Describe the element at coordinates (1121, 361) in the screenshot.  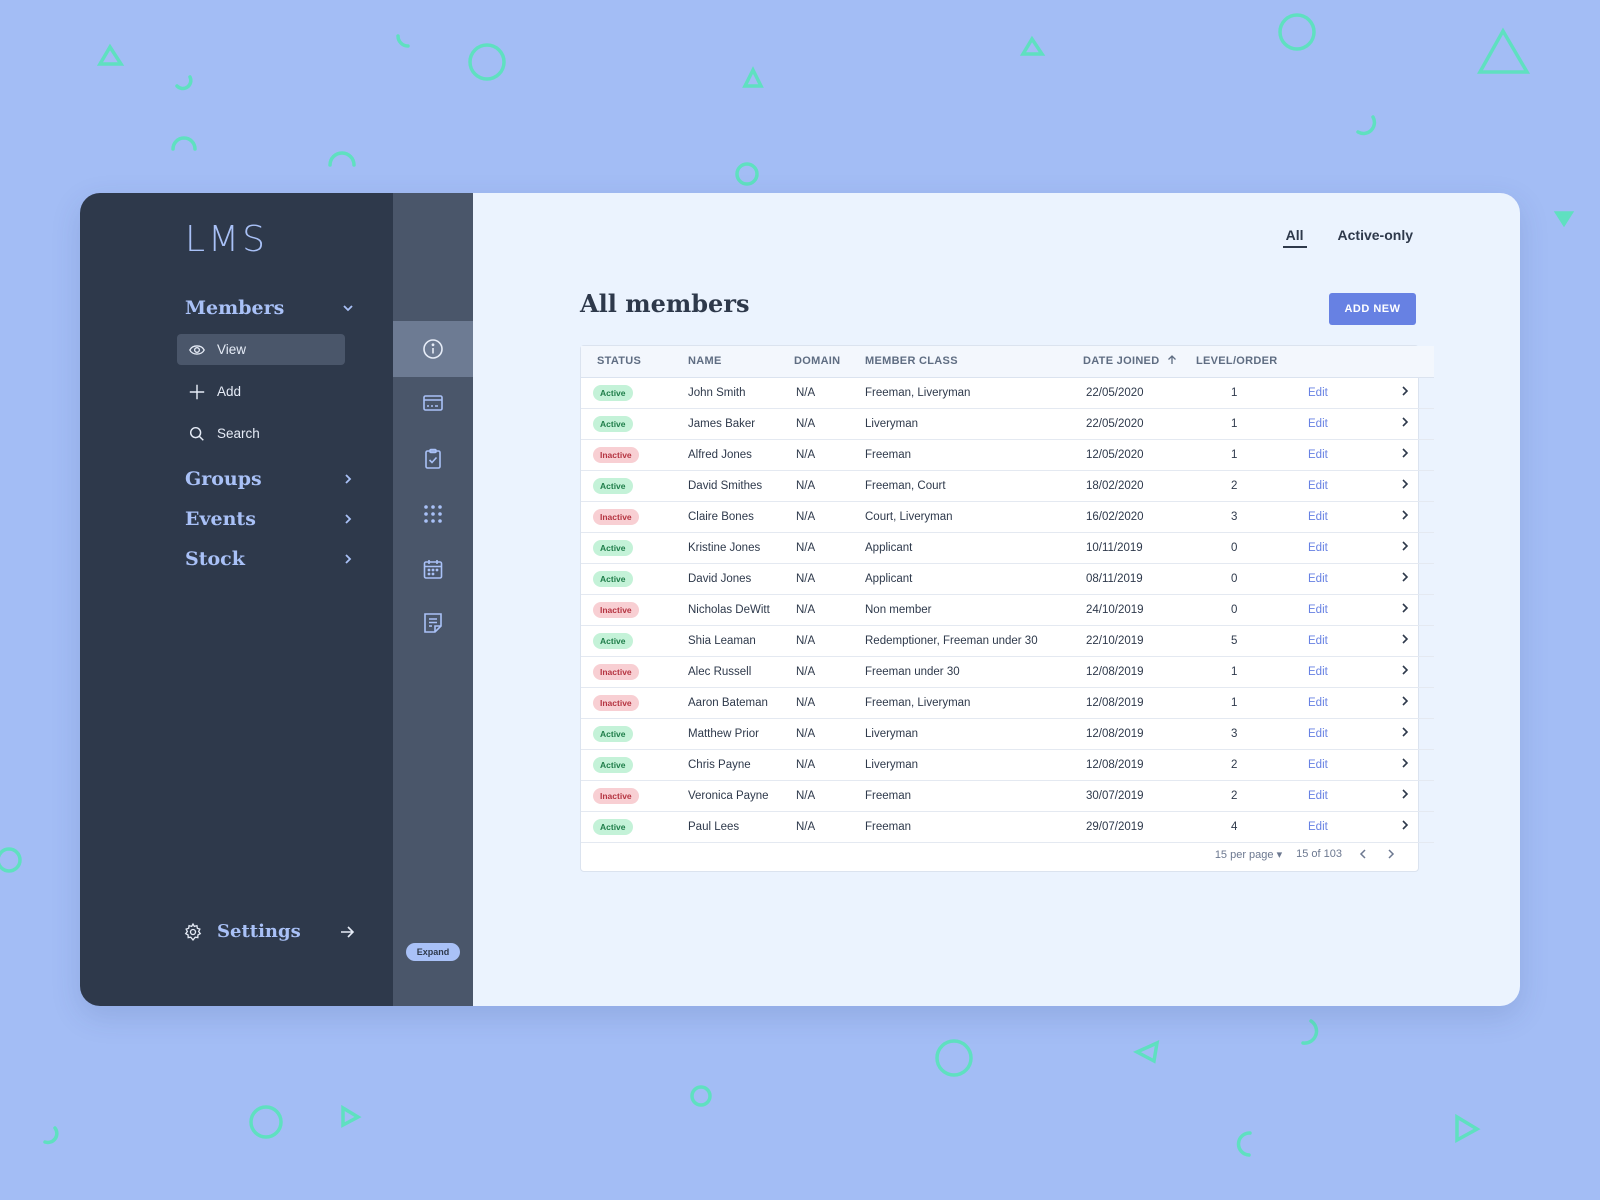
I see `column-header-date-joined-label: DATE JOINED` at that location.